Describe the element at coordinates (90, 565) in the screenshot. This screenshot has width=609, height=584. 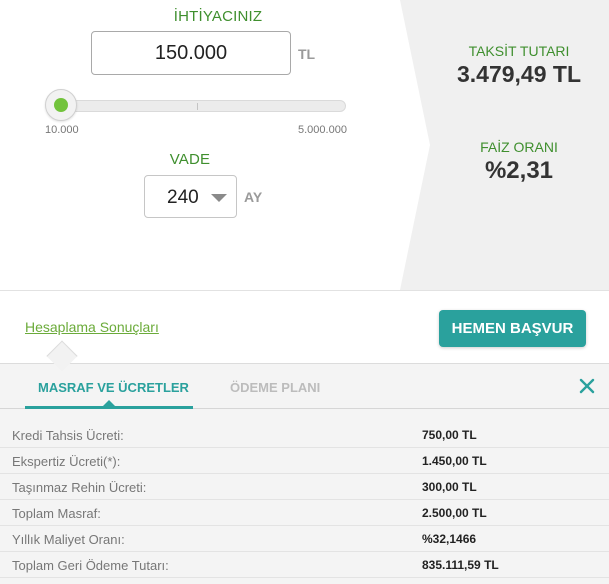
I see `fee-label: Toplam Geri Ödeme Tutarı:` at that location.